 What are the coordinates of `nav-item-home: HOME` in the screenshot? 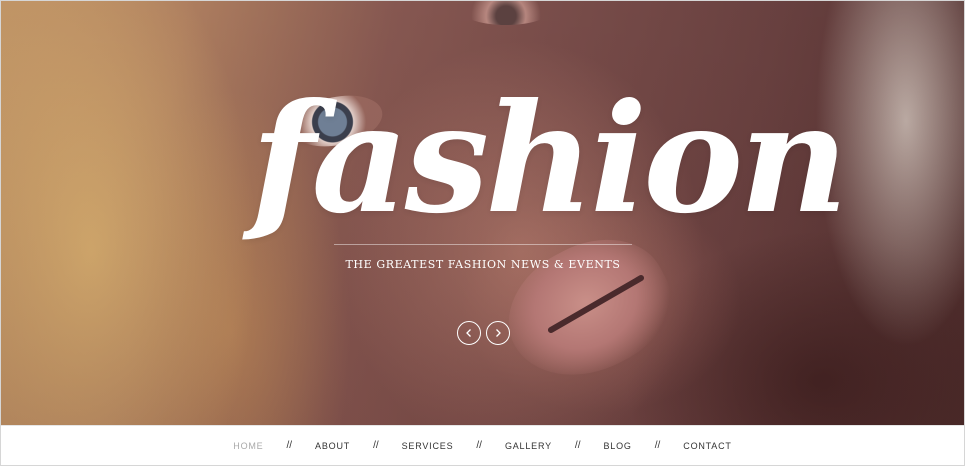 It's located at (248, 446).